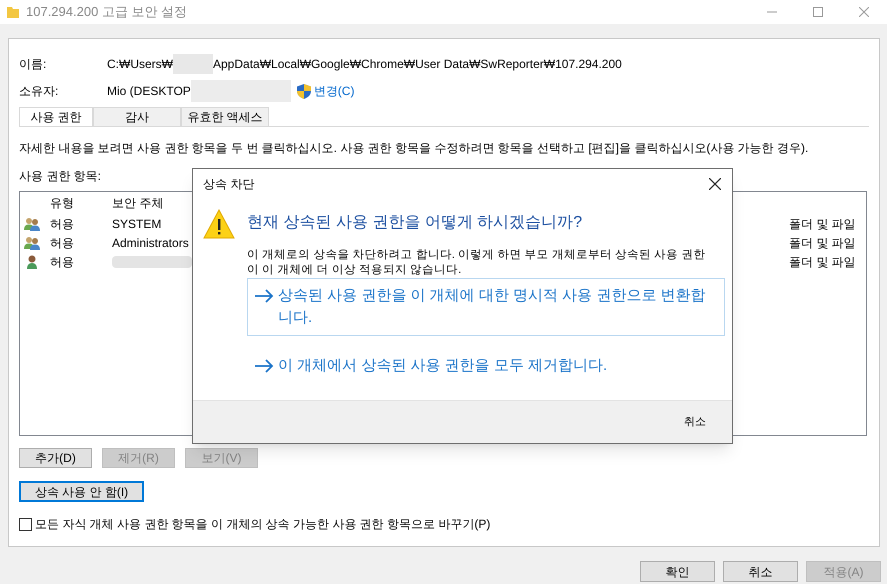  Describe the element at coordinates (60, 176) in the screenshot. I see `entries-label: 사용 권한 항목:` at that location.